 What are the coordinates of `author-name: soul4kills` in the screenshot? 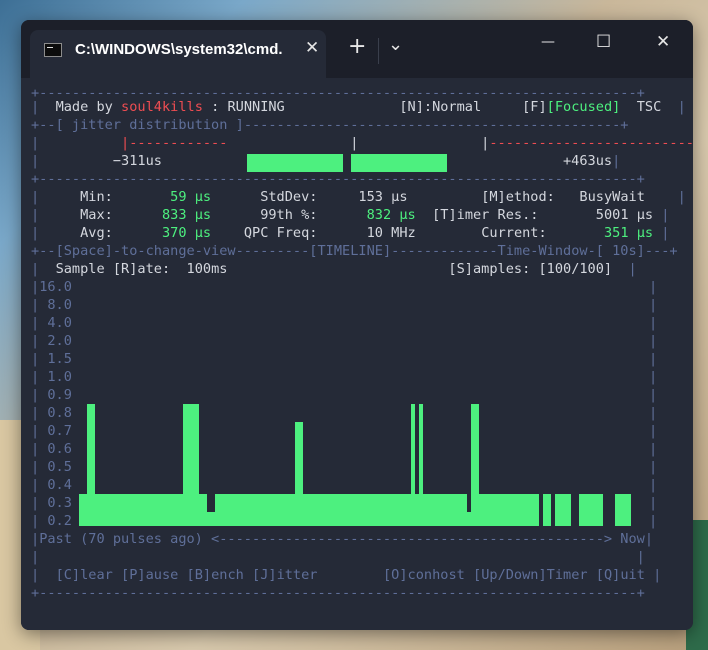 It's located at (162, 107).